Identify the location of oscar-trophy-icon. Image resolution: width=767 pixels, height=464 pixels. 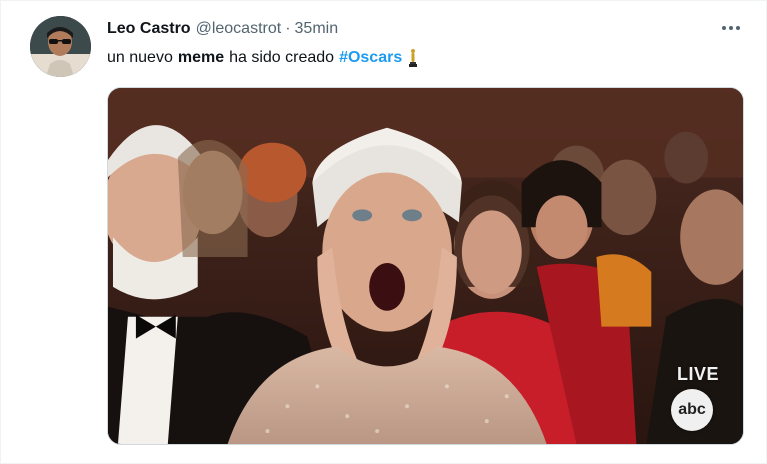
(413, 58).